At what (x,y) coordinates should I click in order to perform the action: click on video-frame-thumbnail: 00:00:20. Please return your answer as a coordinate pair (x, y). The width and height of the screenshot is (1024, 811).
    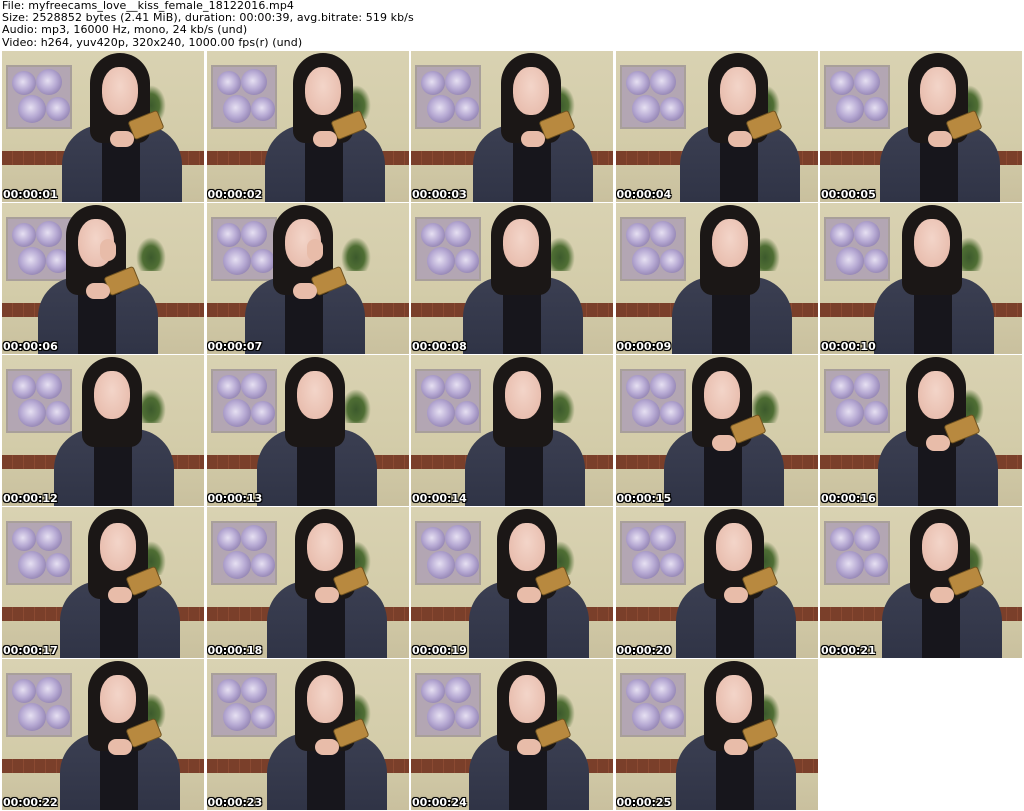
    Looking at the image, I should click on (716, 582).